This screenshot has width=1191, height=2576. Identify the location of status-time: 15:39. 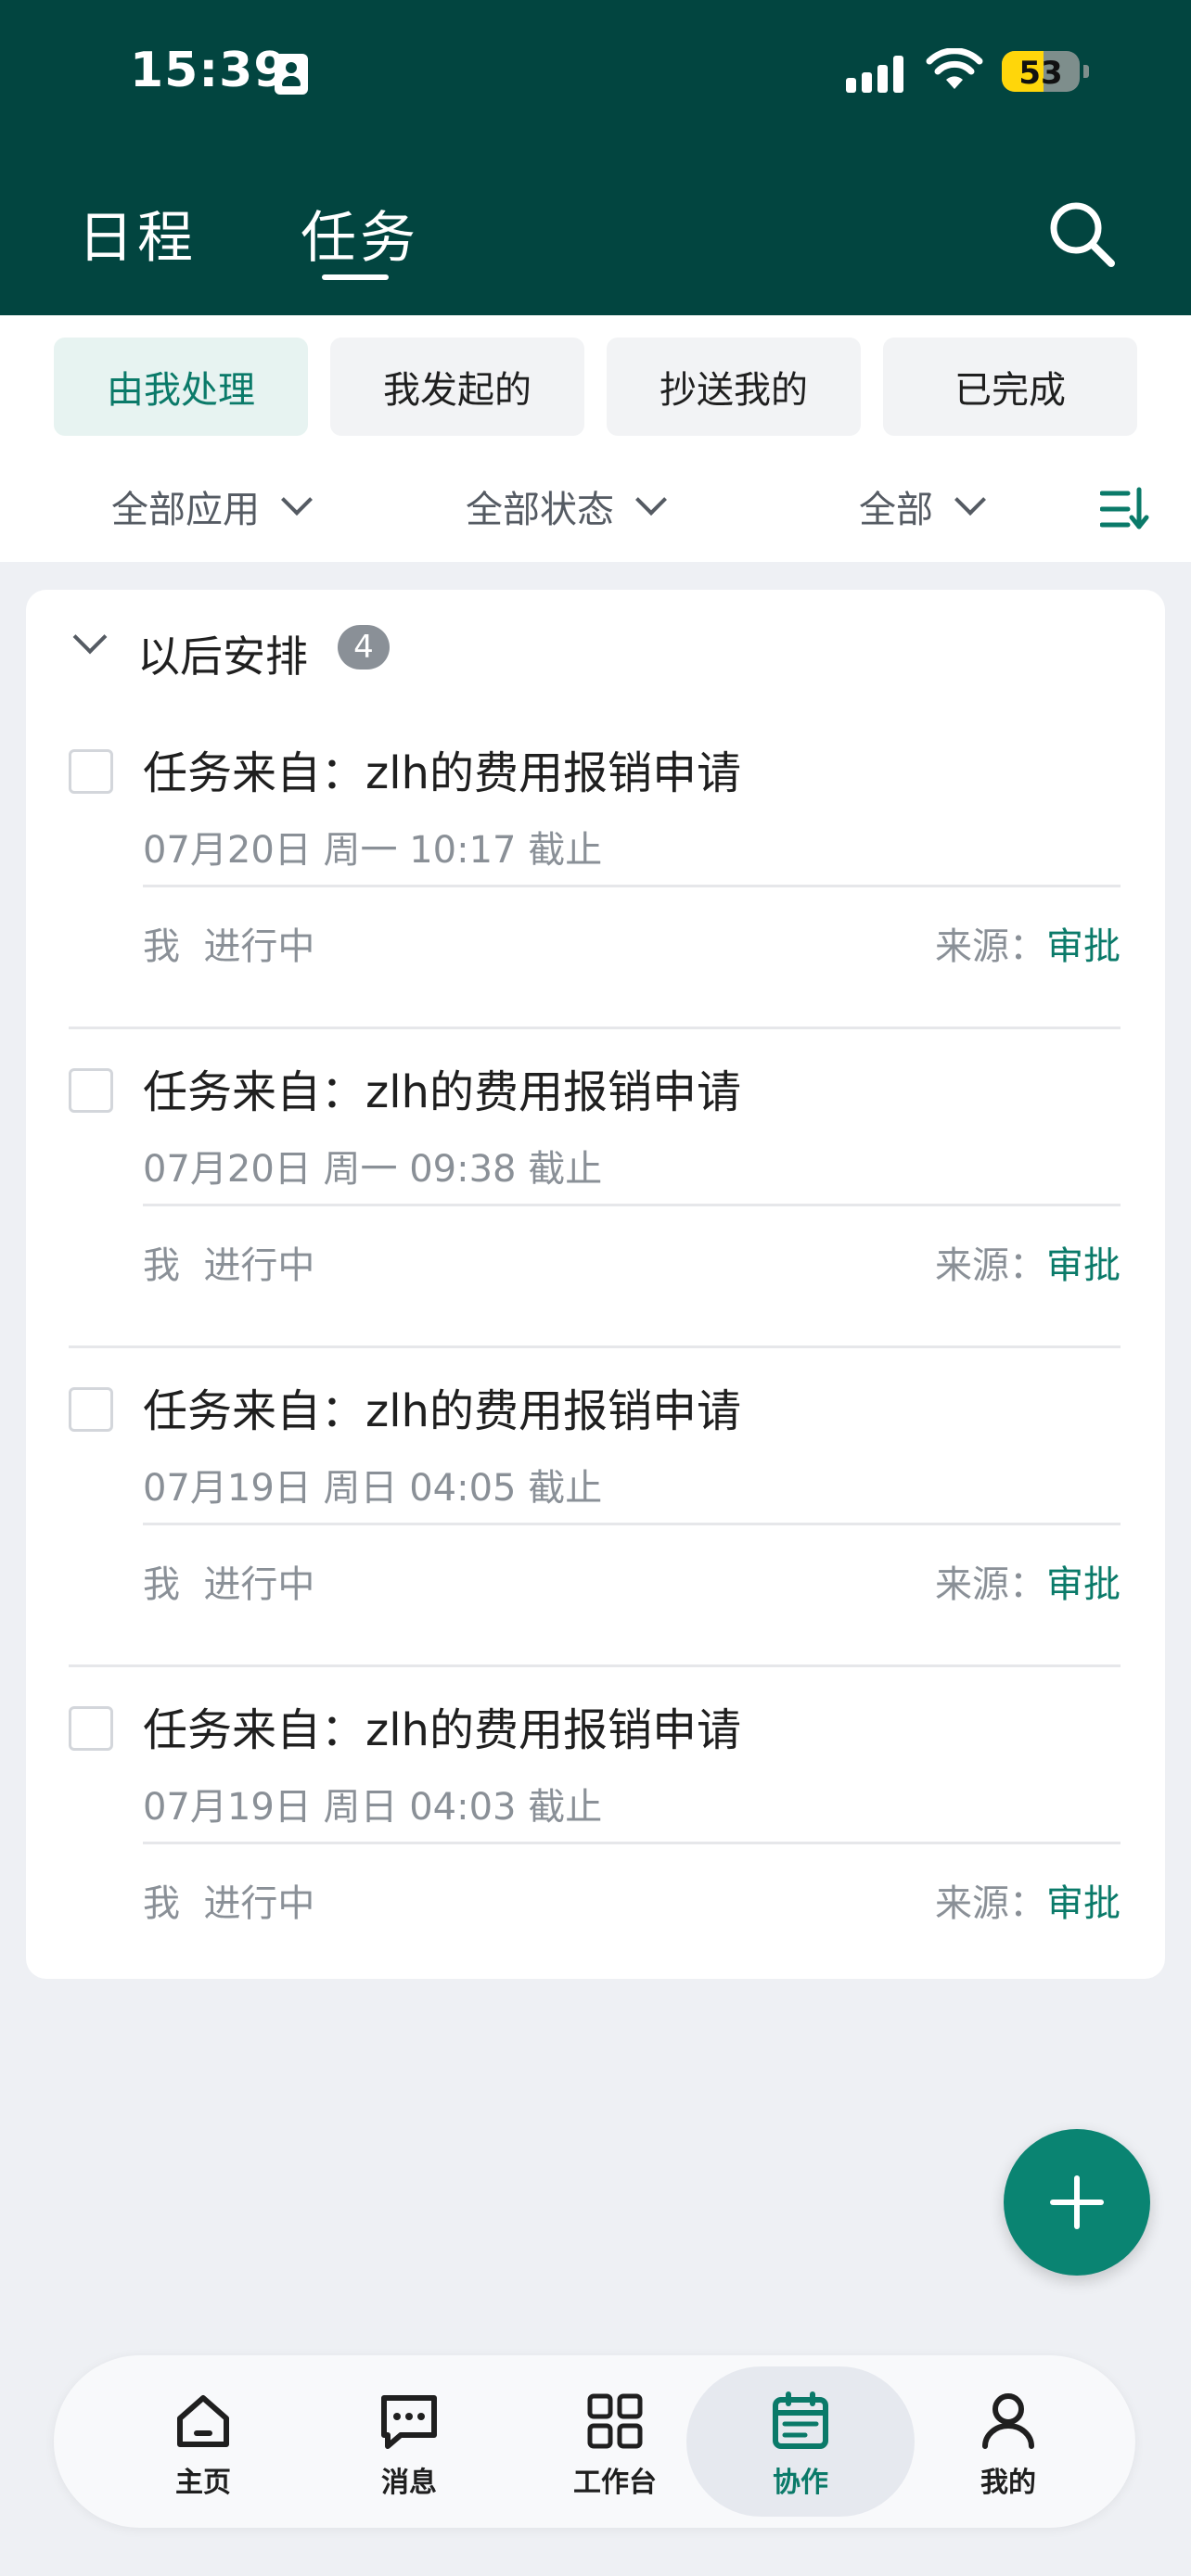
(209, 71).